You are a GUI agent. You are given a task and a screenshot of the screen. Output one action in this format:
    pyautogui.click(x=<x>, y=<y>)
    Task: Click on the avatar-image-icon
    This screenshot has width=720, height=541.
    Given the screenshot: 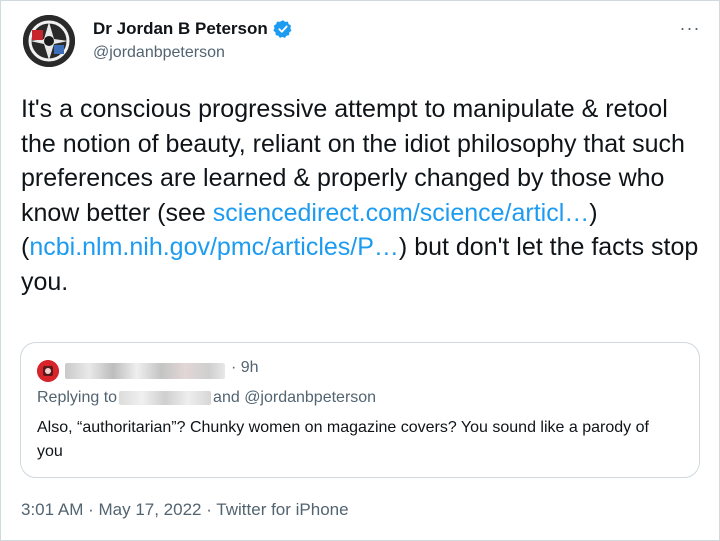 What is the action you would take?
    pyautogui.click(x=49, y=41)
    